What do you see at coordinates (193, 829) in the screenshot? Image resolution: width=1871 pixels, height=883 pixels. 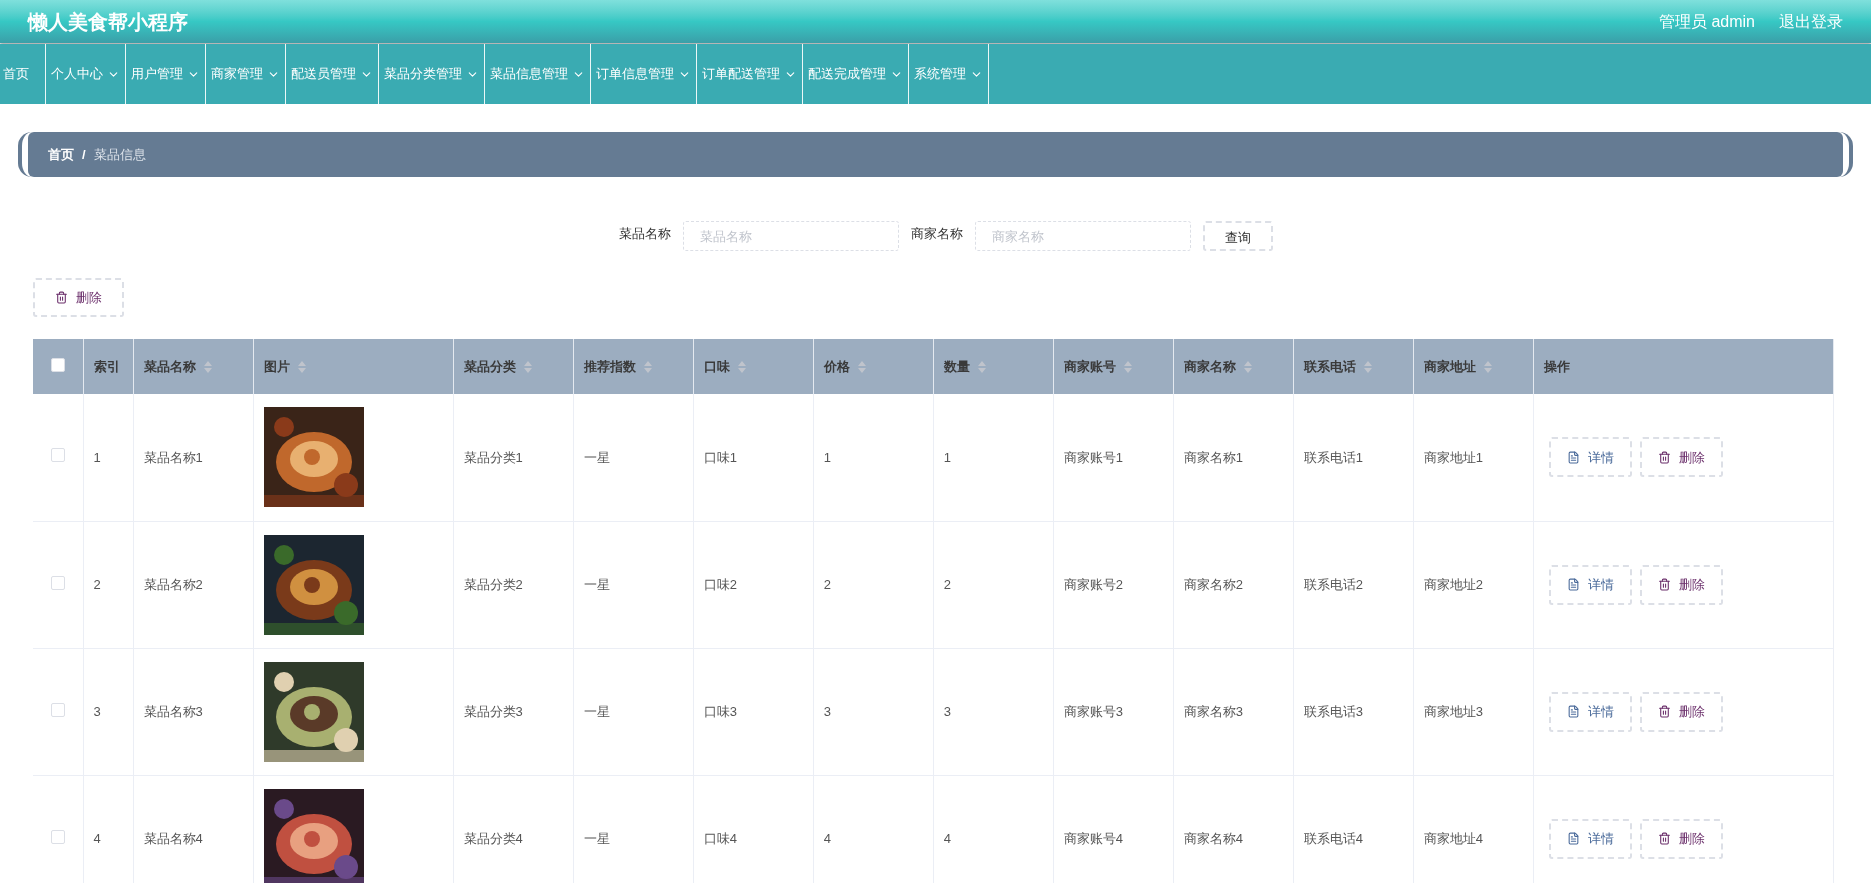 I see `table-cell: 菜品名称4` at bounding box center [193, 829].